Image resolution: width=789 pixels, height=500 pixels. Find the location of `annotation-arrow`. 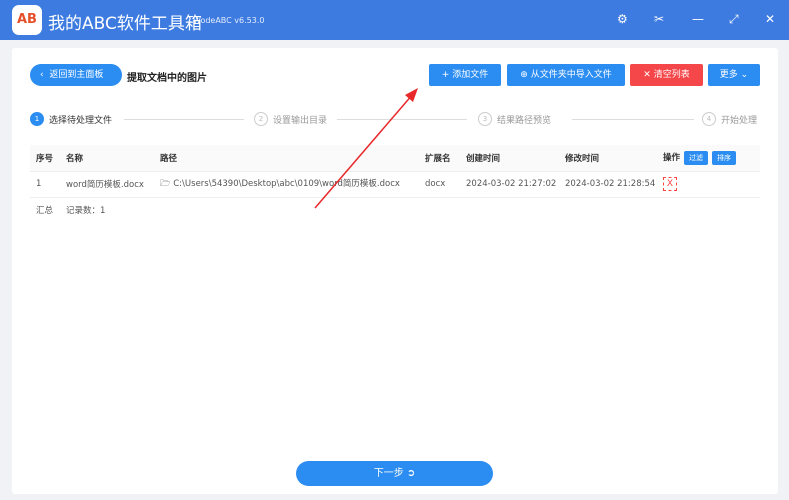

annotation-arrow is located at coordinates (366, 148).